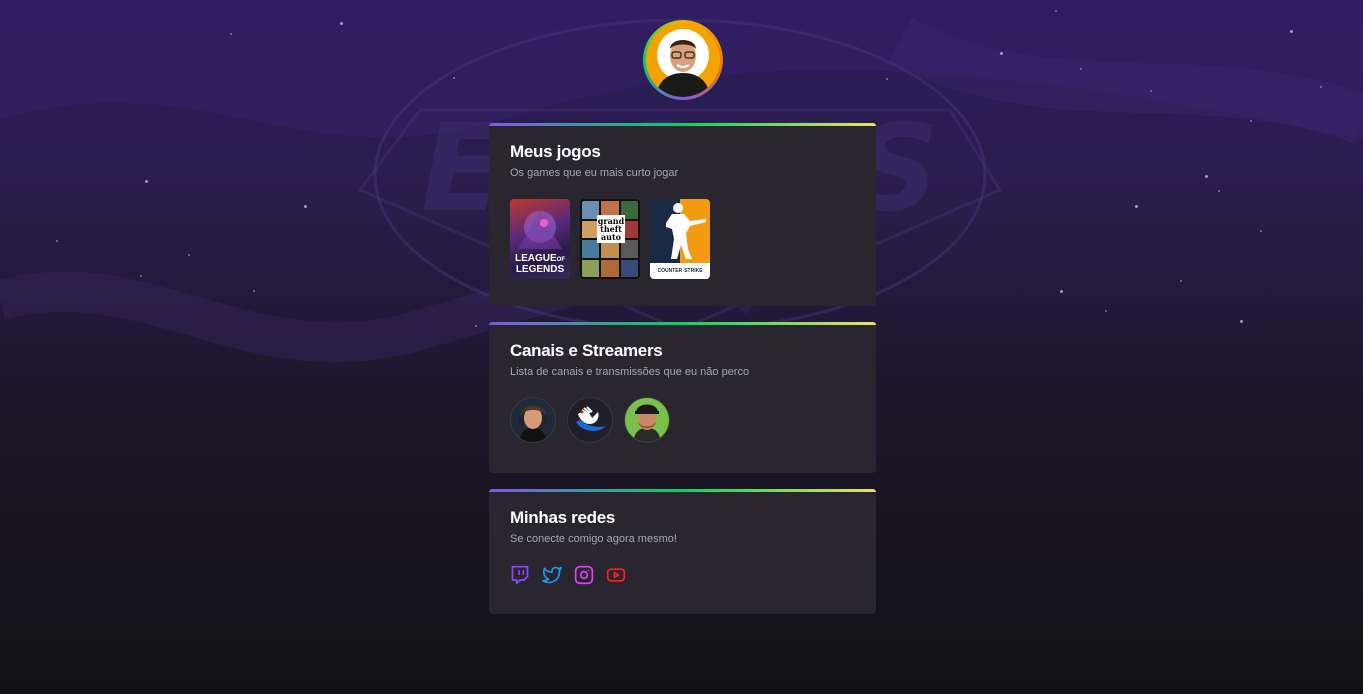  I want to click on socials-card-title: Minhas redes, so click(563, 517).